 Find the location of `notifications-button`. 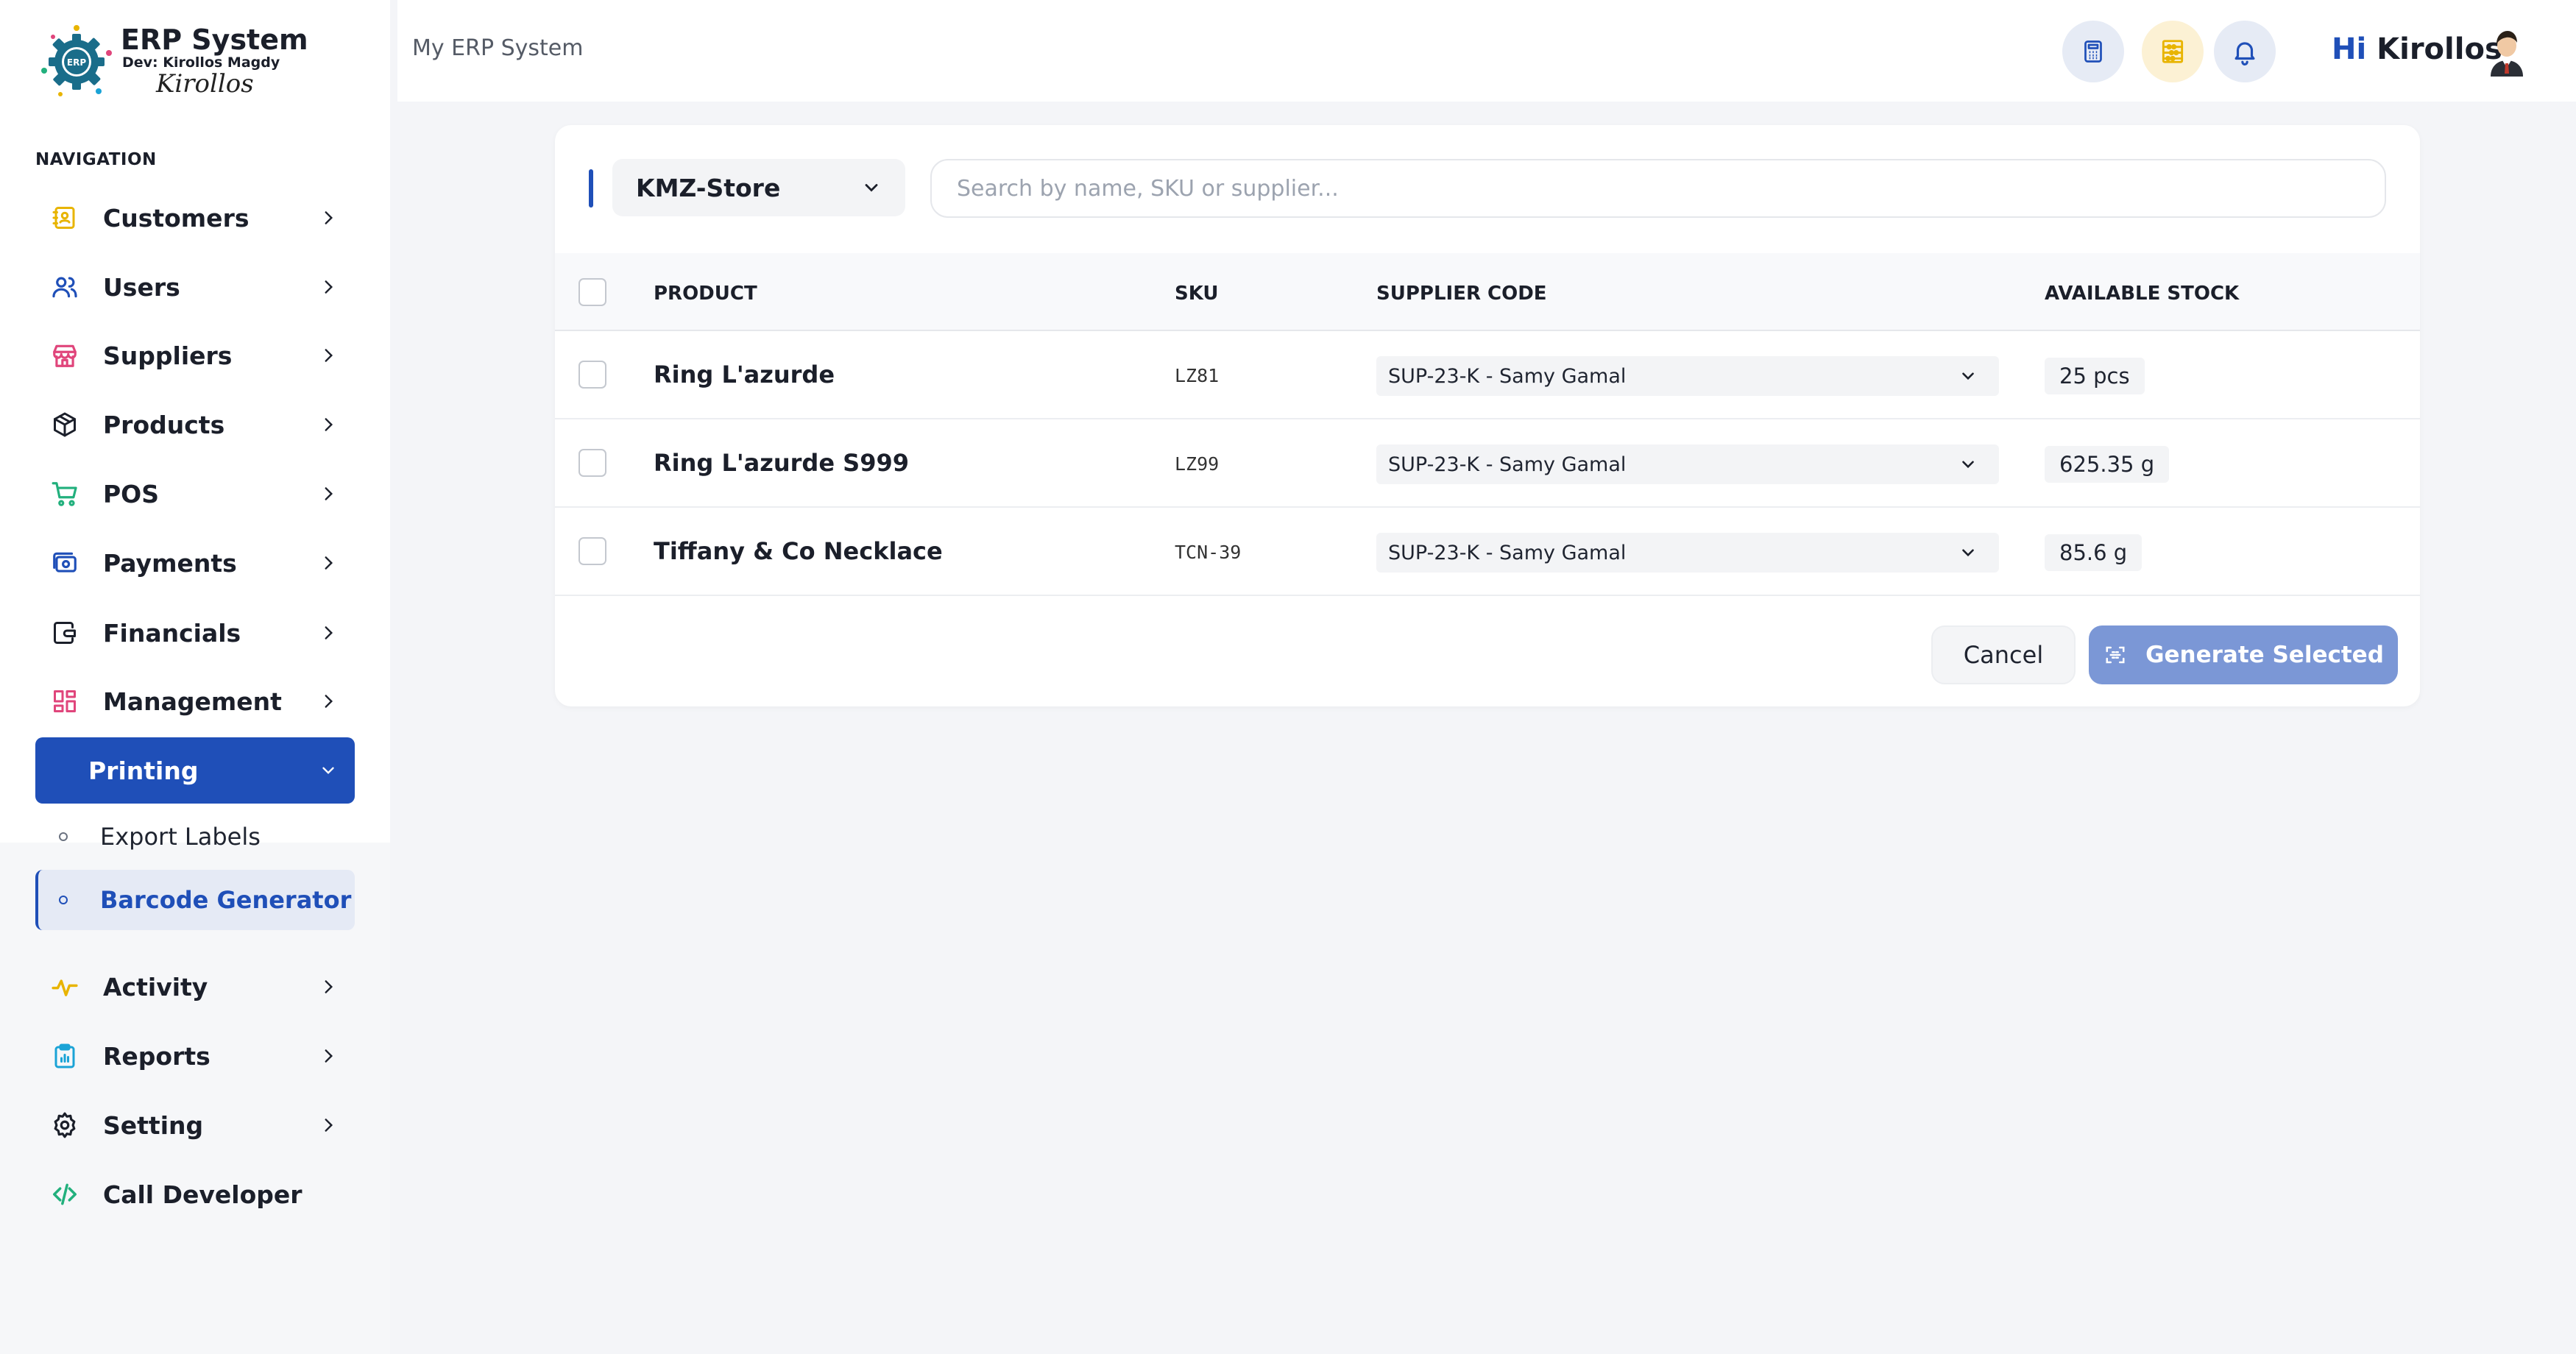

notifications-button is located at coordinates (2245, 51).